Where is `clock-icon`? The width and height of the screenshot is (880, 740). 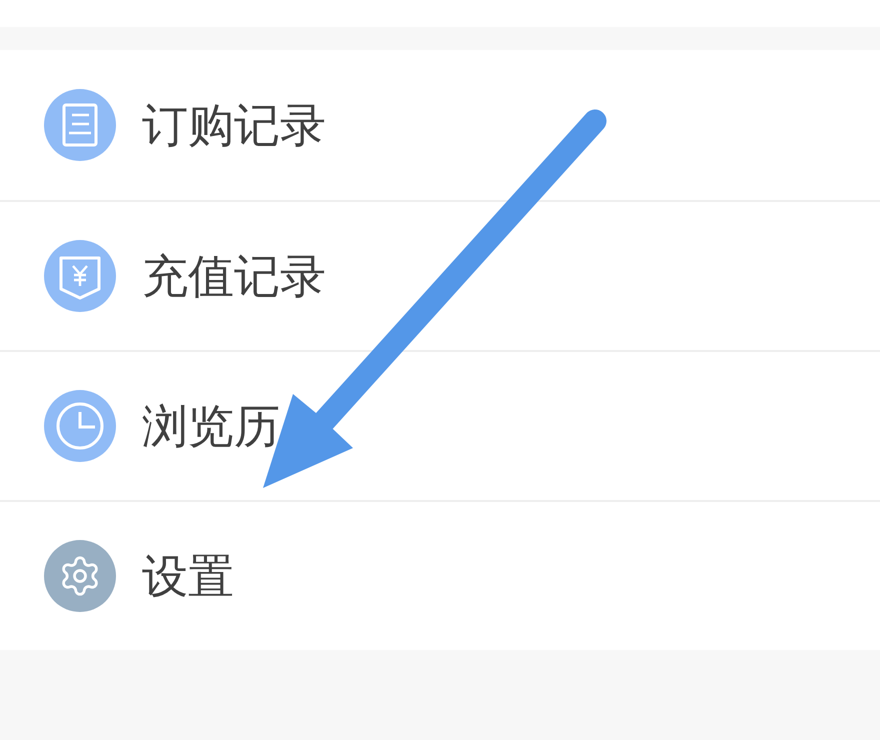 clock-icon is located at coordinates (80, 426).